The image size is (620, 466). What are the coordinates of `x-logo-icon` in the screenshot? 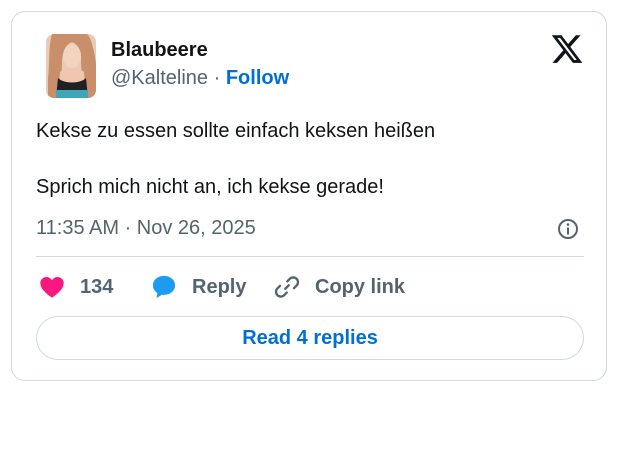 It's located at (567, 49).